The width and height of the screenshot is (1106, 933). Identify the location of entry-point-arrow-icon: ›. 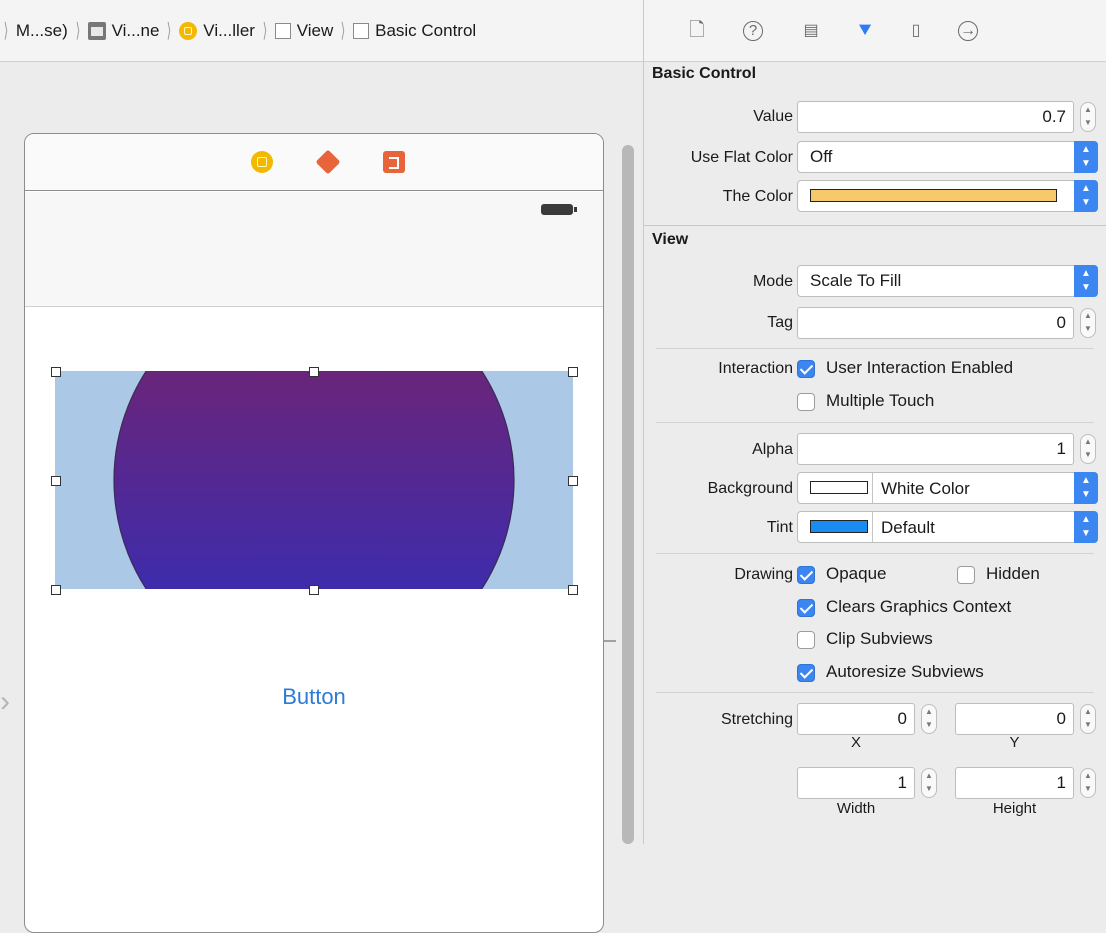
(9, 702).